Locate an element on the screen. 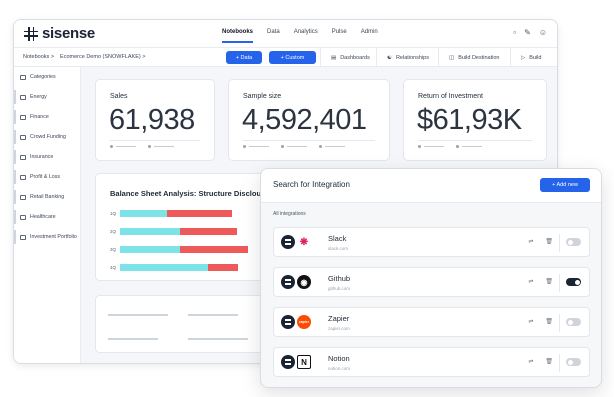 The image size is (614, 397). github-icon: ◉ is located at coordinates (304, 282).